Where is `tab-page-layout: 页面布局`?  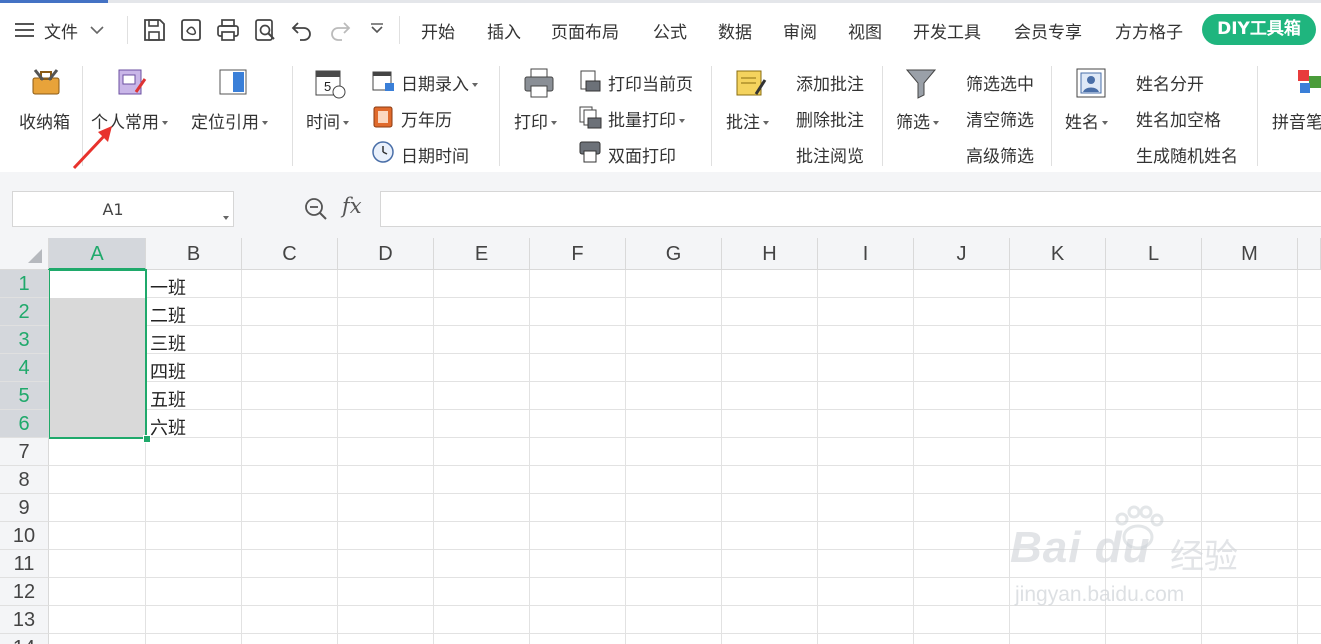
tab-page-layout: 页面布局 is located at coordinates (585, 30).